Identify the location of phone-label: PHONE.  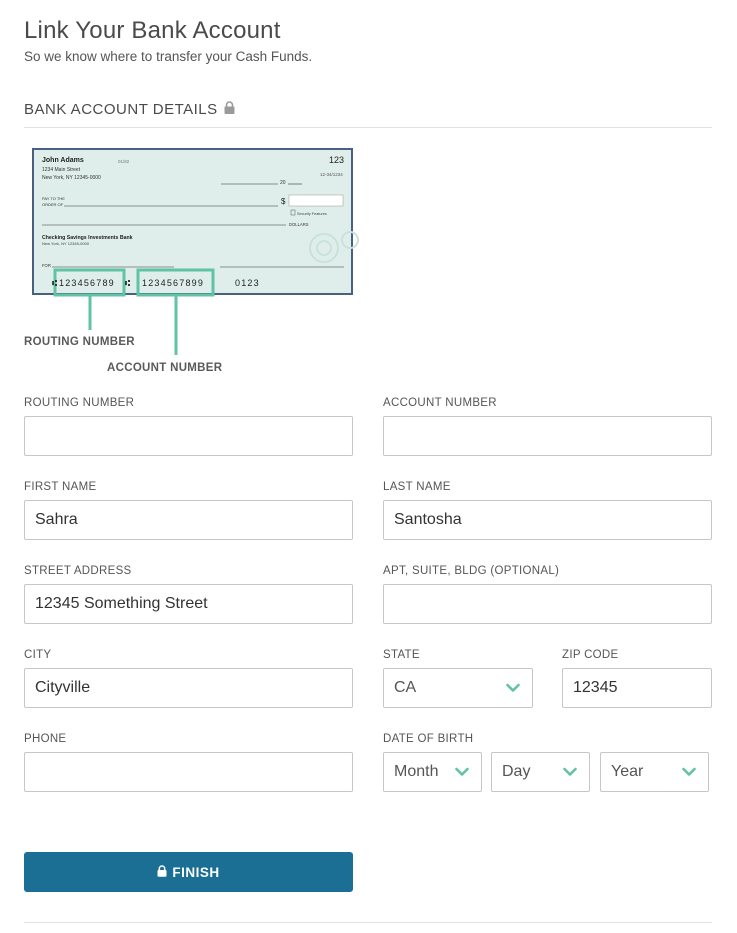
(45, 739).